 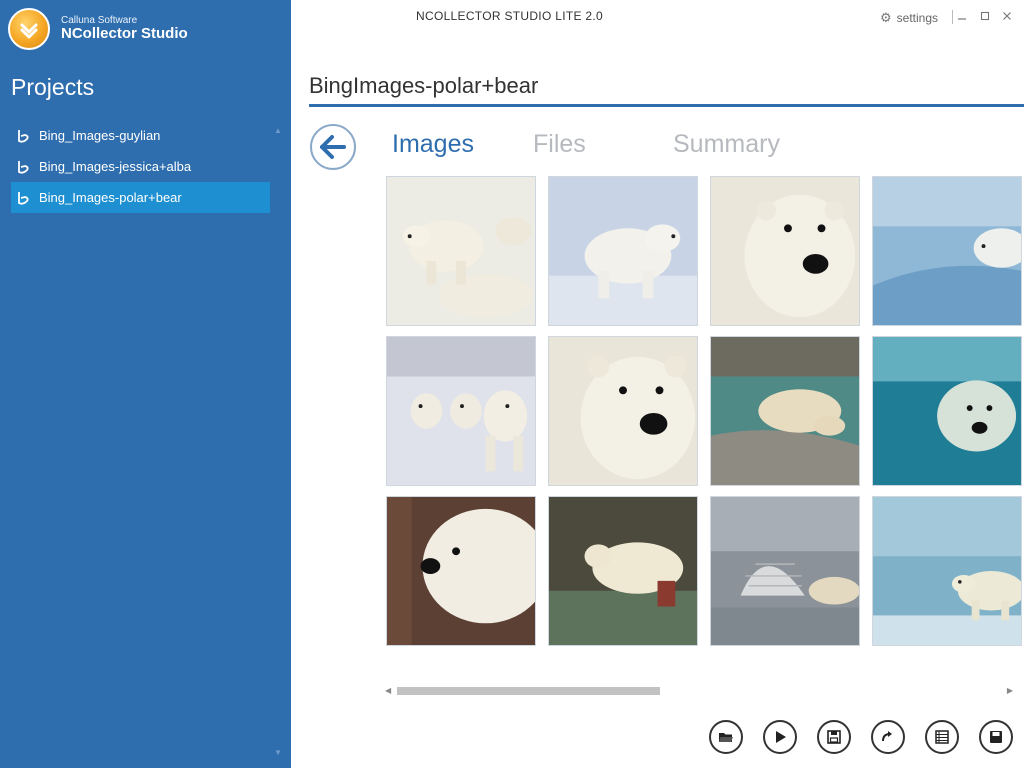 I want to click on save-as-button, so click(x=996, y=737).